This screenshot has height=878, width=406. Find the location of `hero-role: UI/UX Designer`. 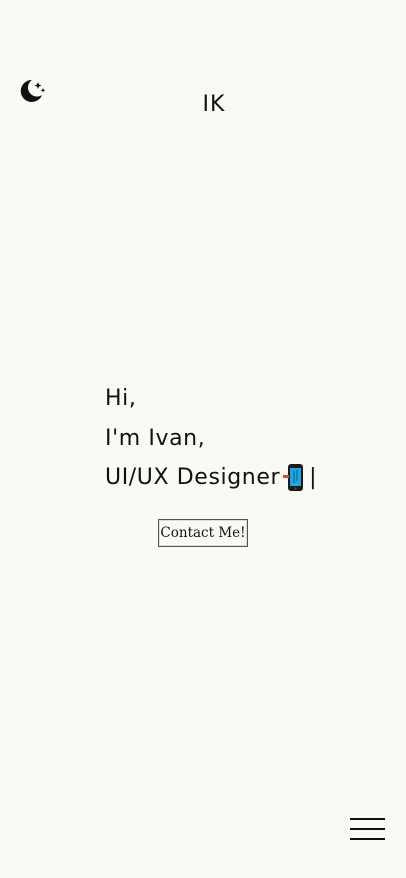

hero-role: UI/UX Designer is located at coordinates (193, 477).